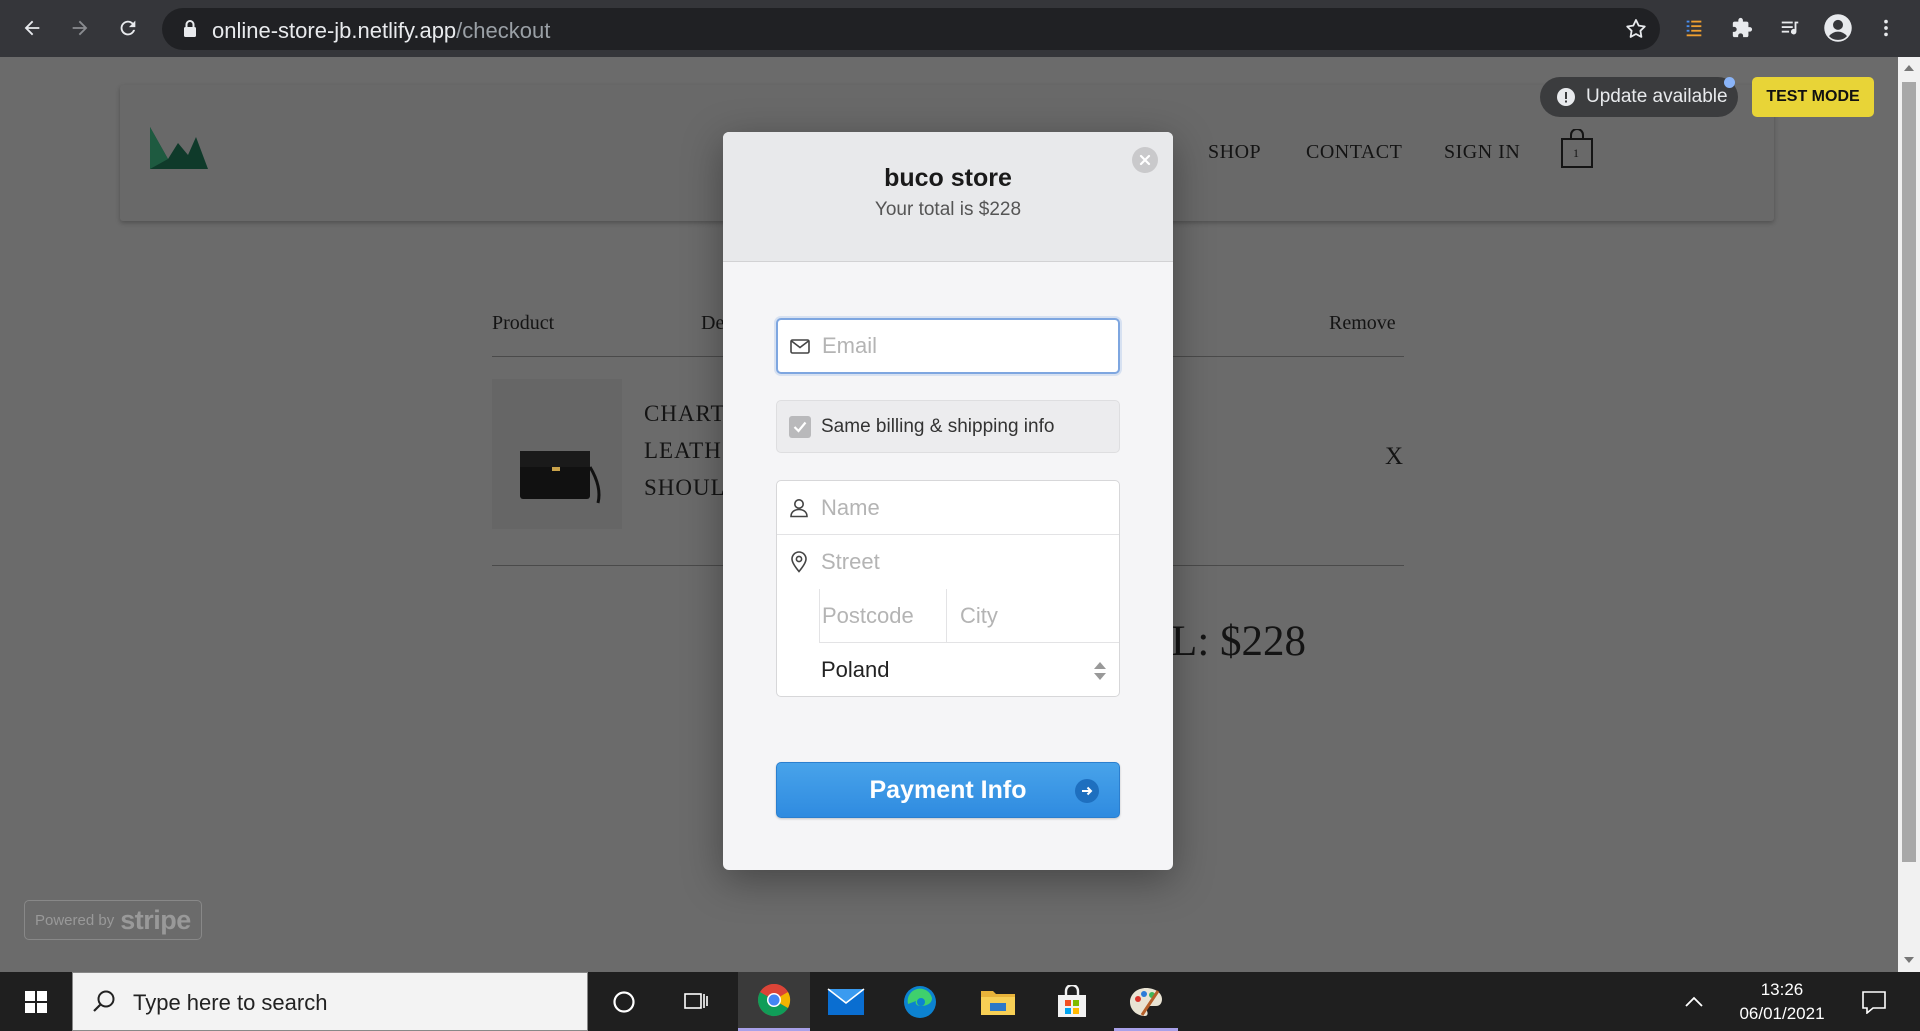 The image size is (1920, 1031). I want to click on mail-app-icon, so click(846, 1001).